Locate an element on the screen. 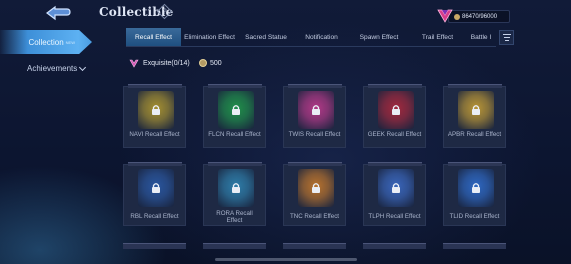  collectible-card: RORA Recall Effect is located at coordinates (234, 194).